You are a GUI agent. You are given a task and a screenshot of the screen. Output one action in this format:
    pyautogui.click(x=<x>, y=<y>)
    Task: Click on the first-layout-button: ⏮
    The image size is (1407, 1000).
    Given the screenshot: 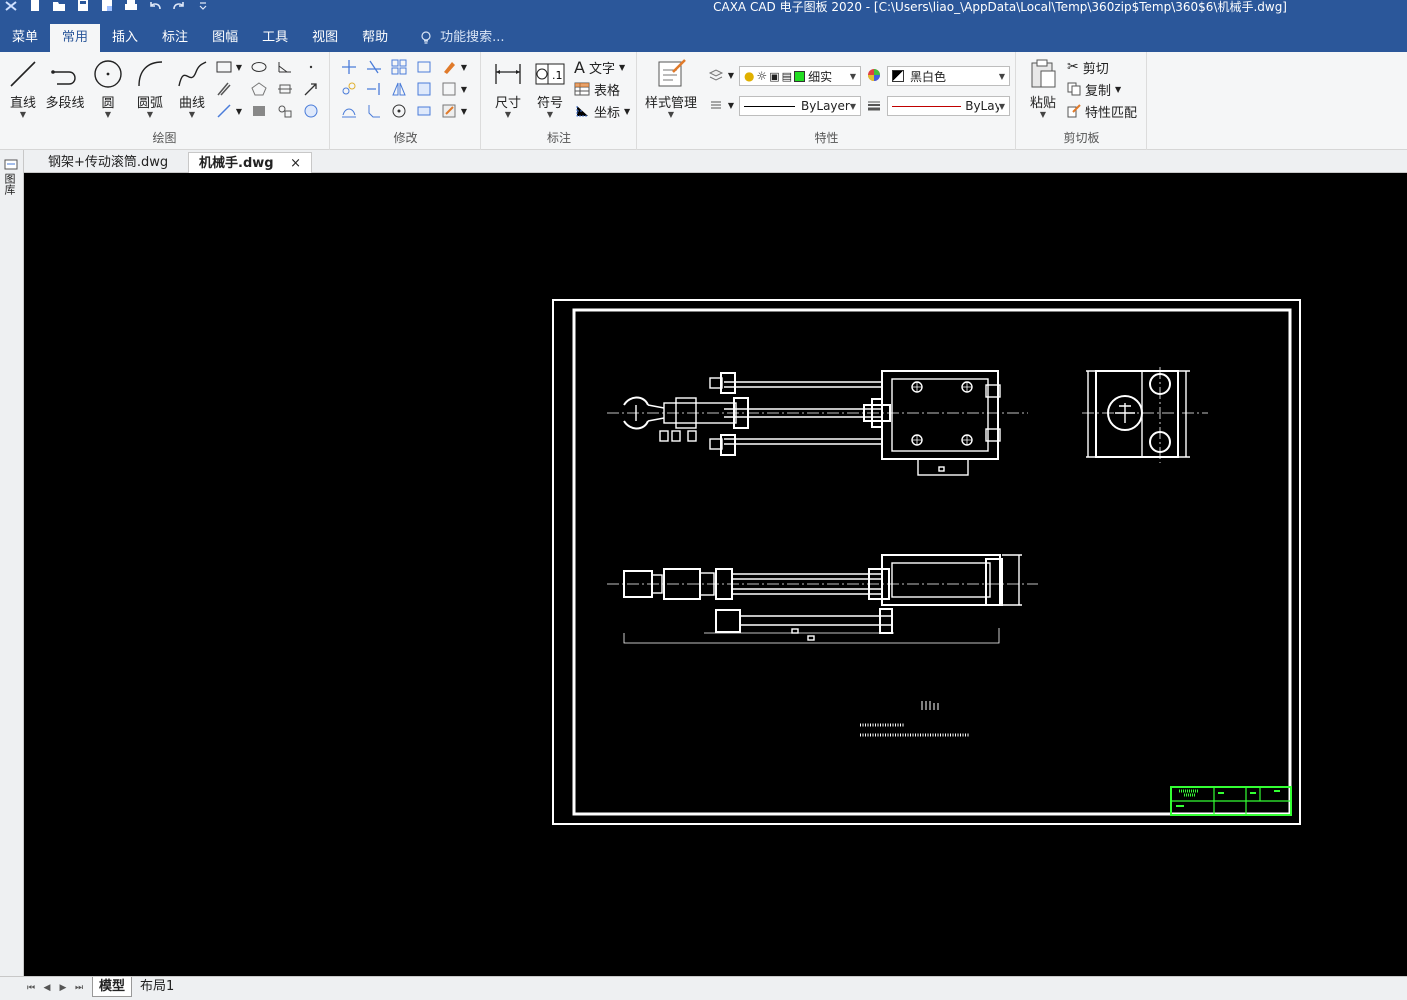 What is the action you would take?
    pyautogui.click(x=31, y=988)
    